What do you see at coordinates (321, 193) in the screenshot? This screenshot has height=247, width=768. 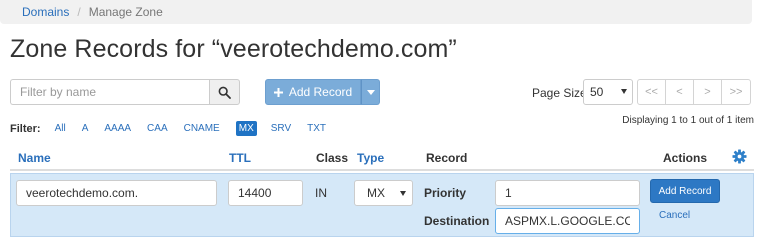 I see `record-class: IN` at bounding box center [321, 193].